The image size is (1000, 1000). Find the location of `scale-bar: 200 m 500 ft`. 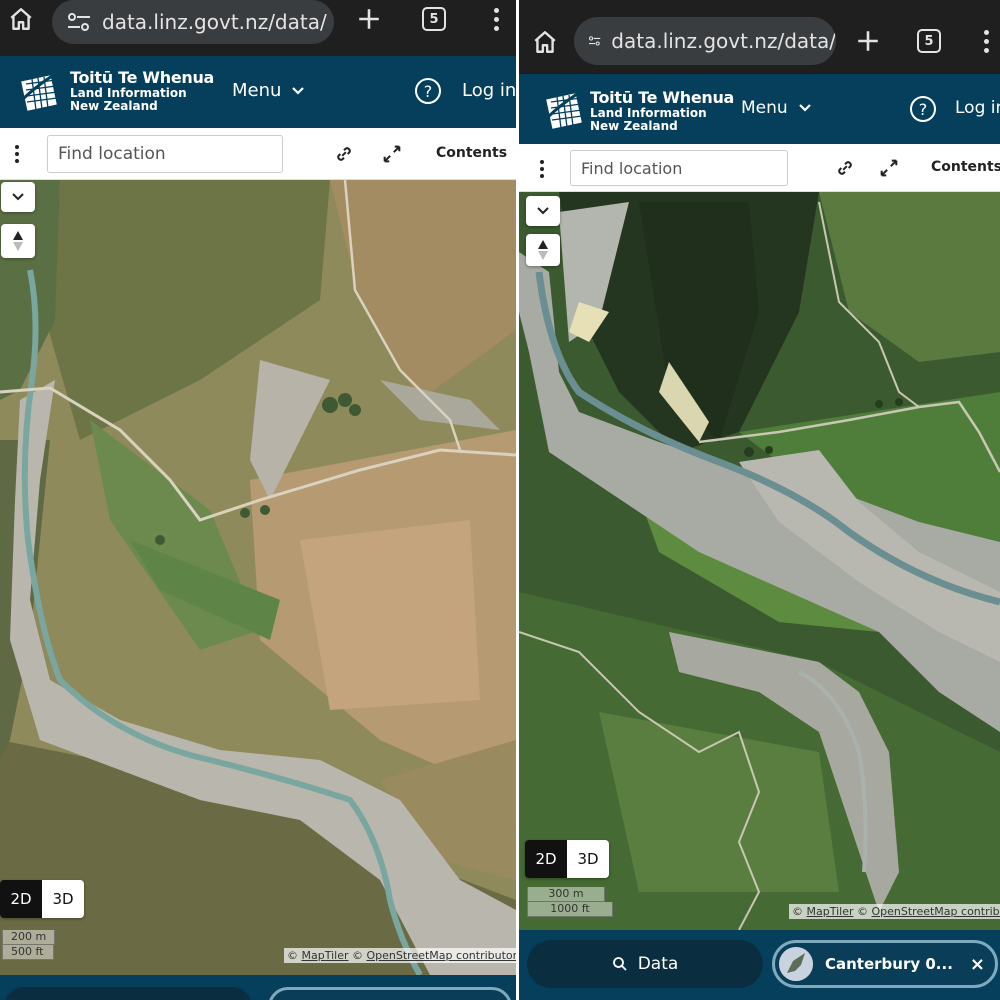

scale-bar: 200 m 500 ft is located at coordinates (29, 945).